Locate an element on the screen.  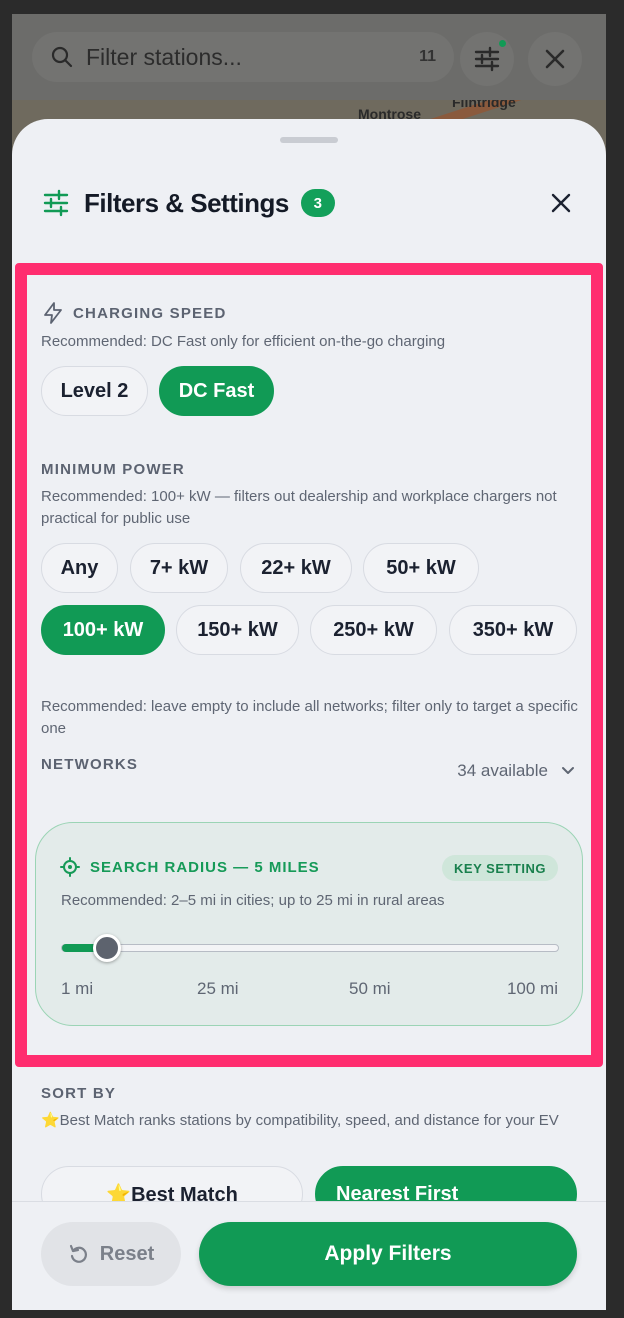
charging-speed-title: CHARGING SPEED is located at coordinates (150, 313).